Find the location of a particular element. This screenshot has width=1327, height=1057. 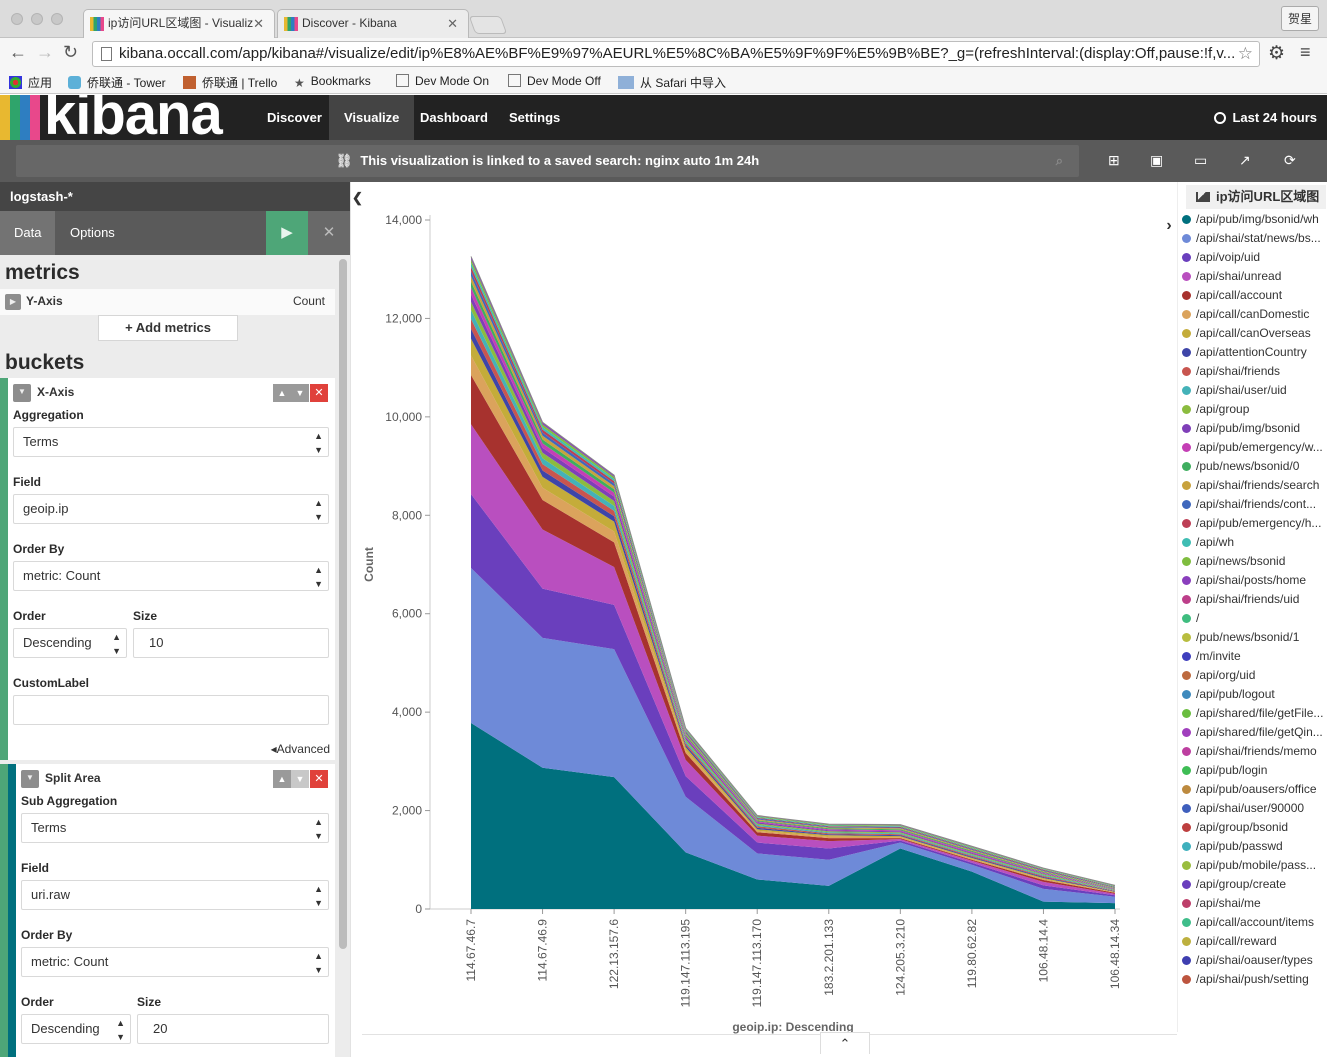

forward-arrow-icon: → is located at coordinates (45, 52).